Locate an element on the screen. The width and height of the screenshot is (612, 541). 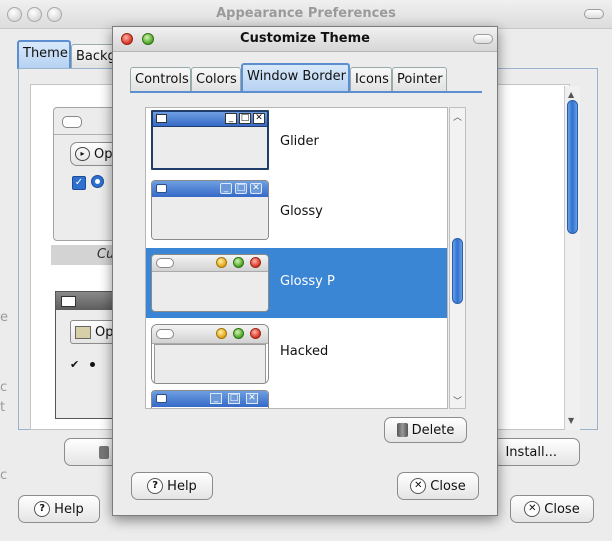
delete-button: Delete is located at coordinates (425, 430).